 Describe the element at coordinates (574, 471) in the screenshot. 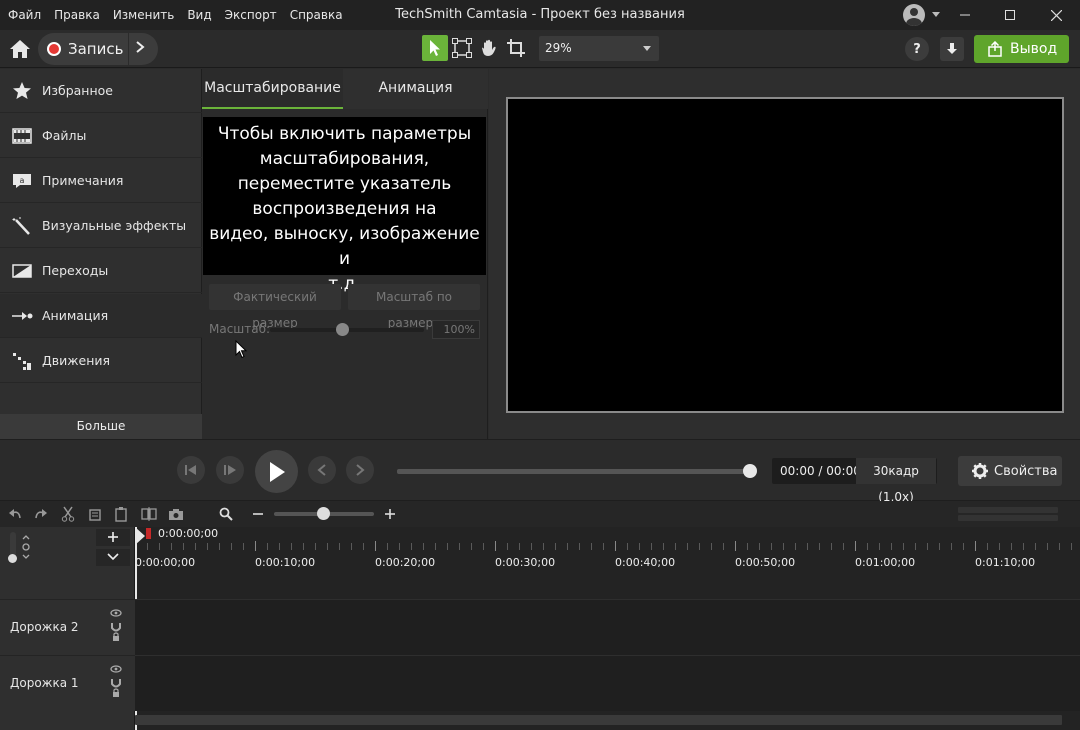

I see `playback-progress` at that location.